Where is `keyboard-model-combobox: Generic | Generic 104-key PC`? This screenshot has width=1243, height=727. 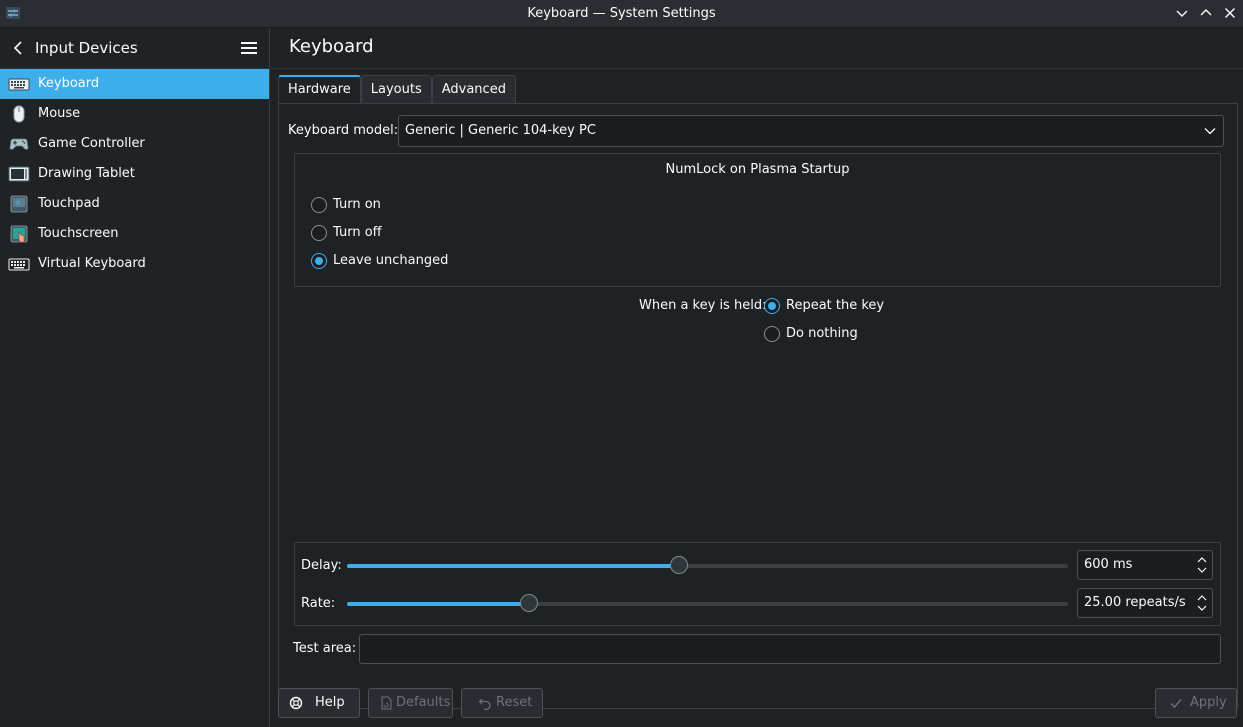
keyboard-model-combobox: Generic | Generic 104-key PC is located at coordinates (811, 131).